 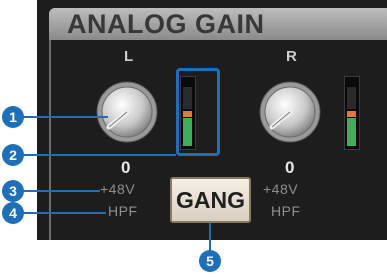 I want to click on meter-level-segment, so click(x=351, y=132).